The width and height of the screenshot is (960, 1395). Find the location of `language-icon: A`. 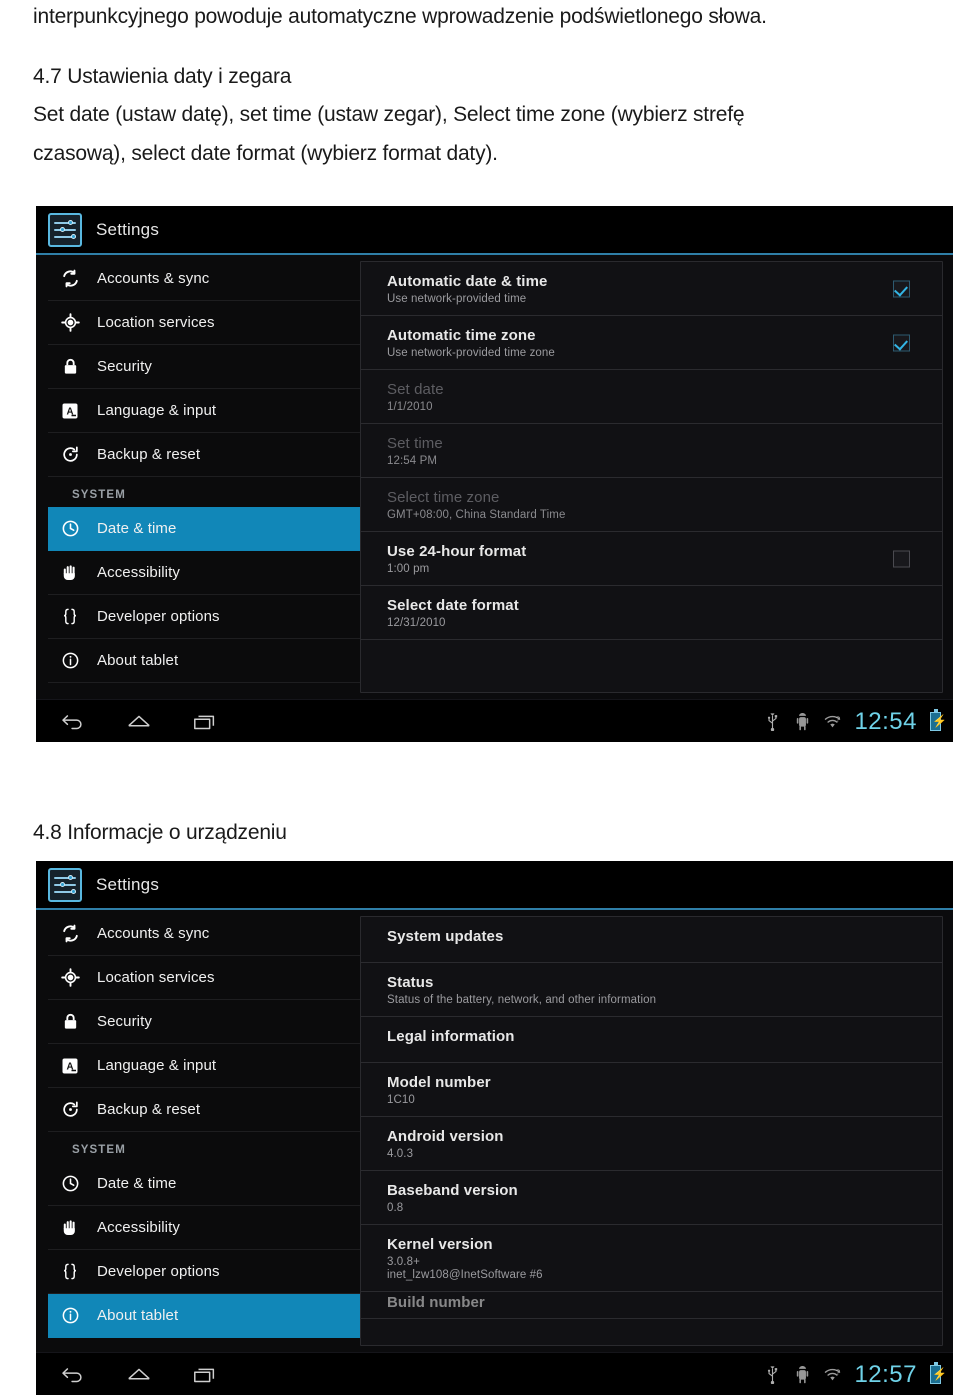

language-icon: A is located at coordinates (70, 411).